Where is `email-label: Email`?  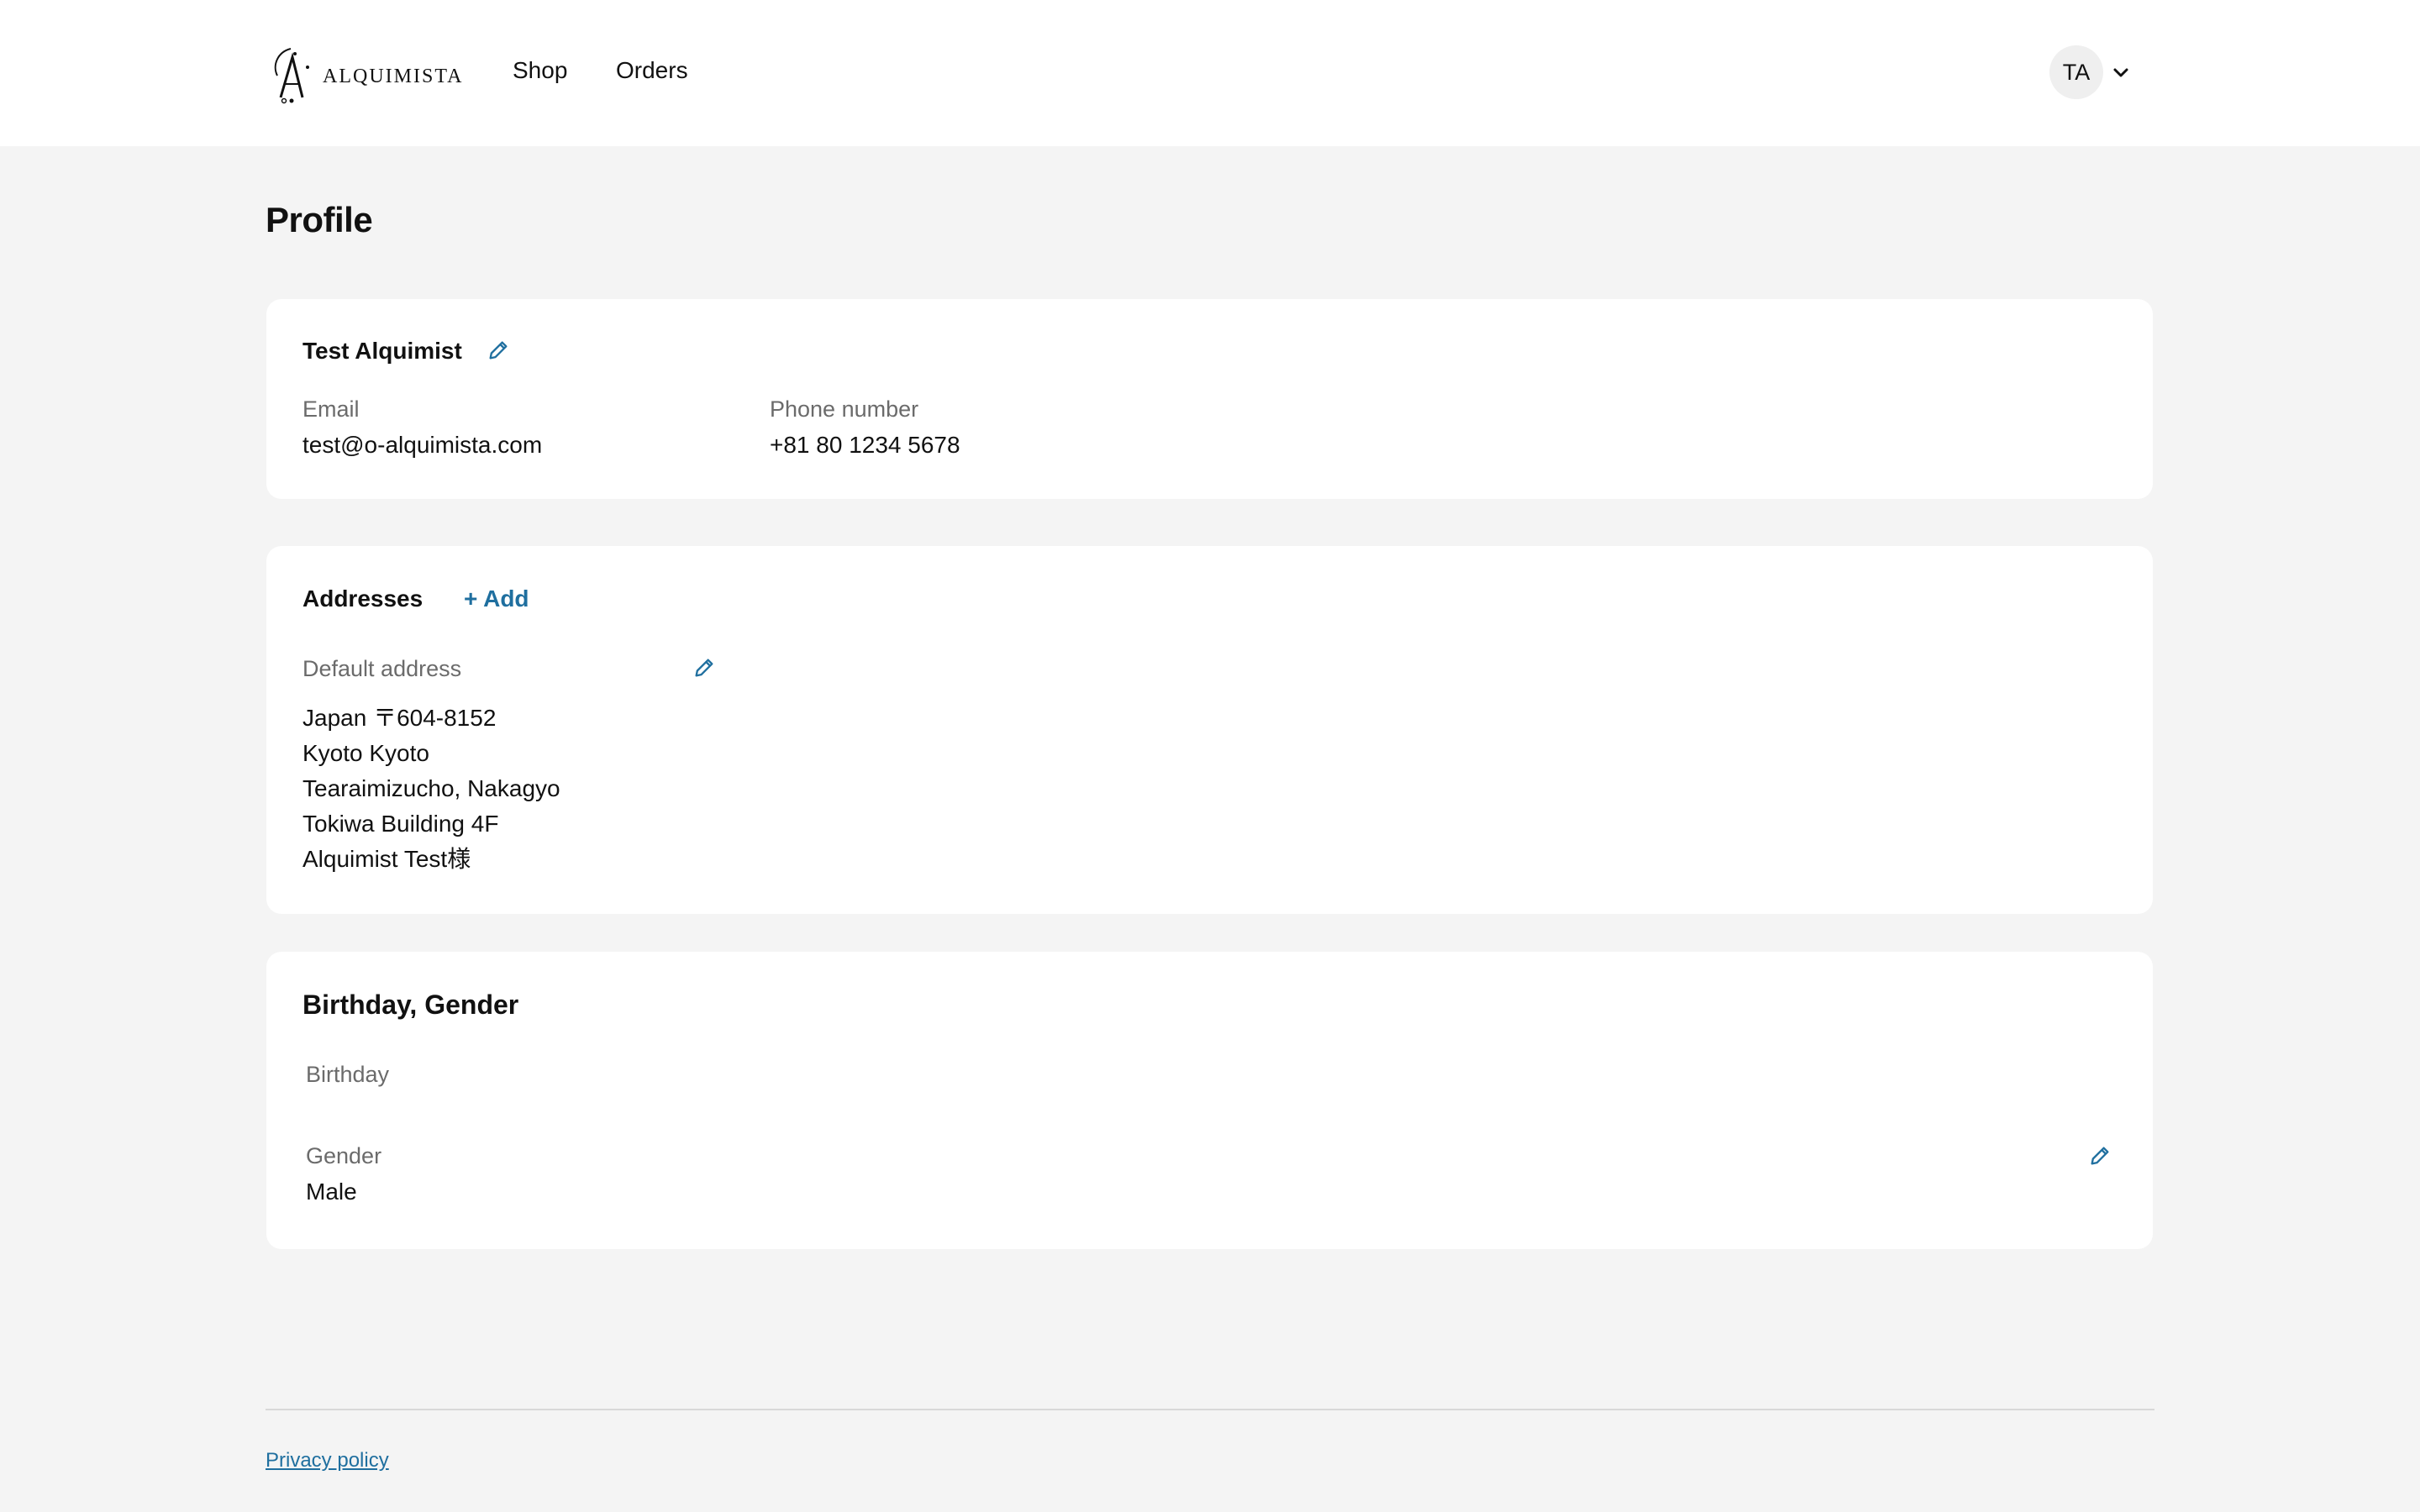
email-label: Email is located at coordinates (331, 409).